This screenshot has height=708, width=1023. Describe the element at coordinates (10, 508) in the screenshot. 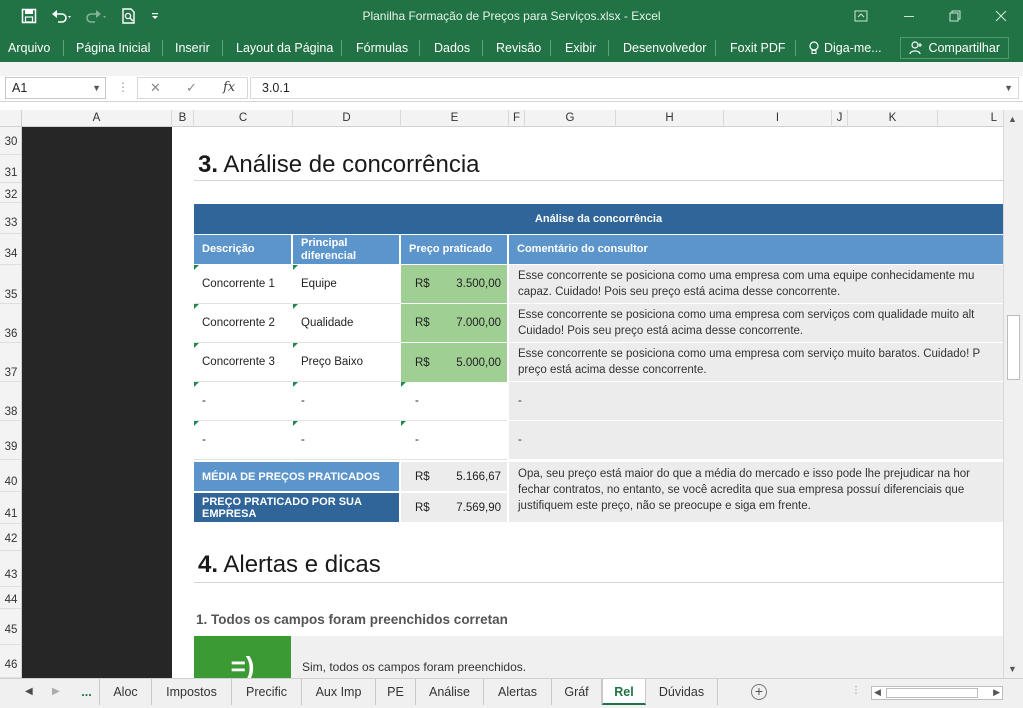

I see `row-header-41: 41` at that location.